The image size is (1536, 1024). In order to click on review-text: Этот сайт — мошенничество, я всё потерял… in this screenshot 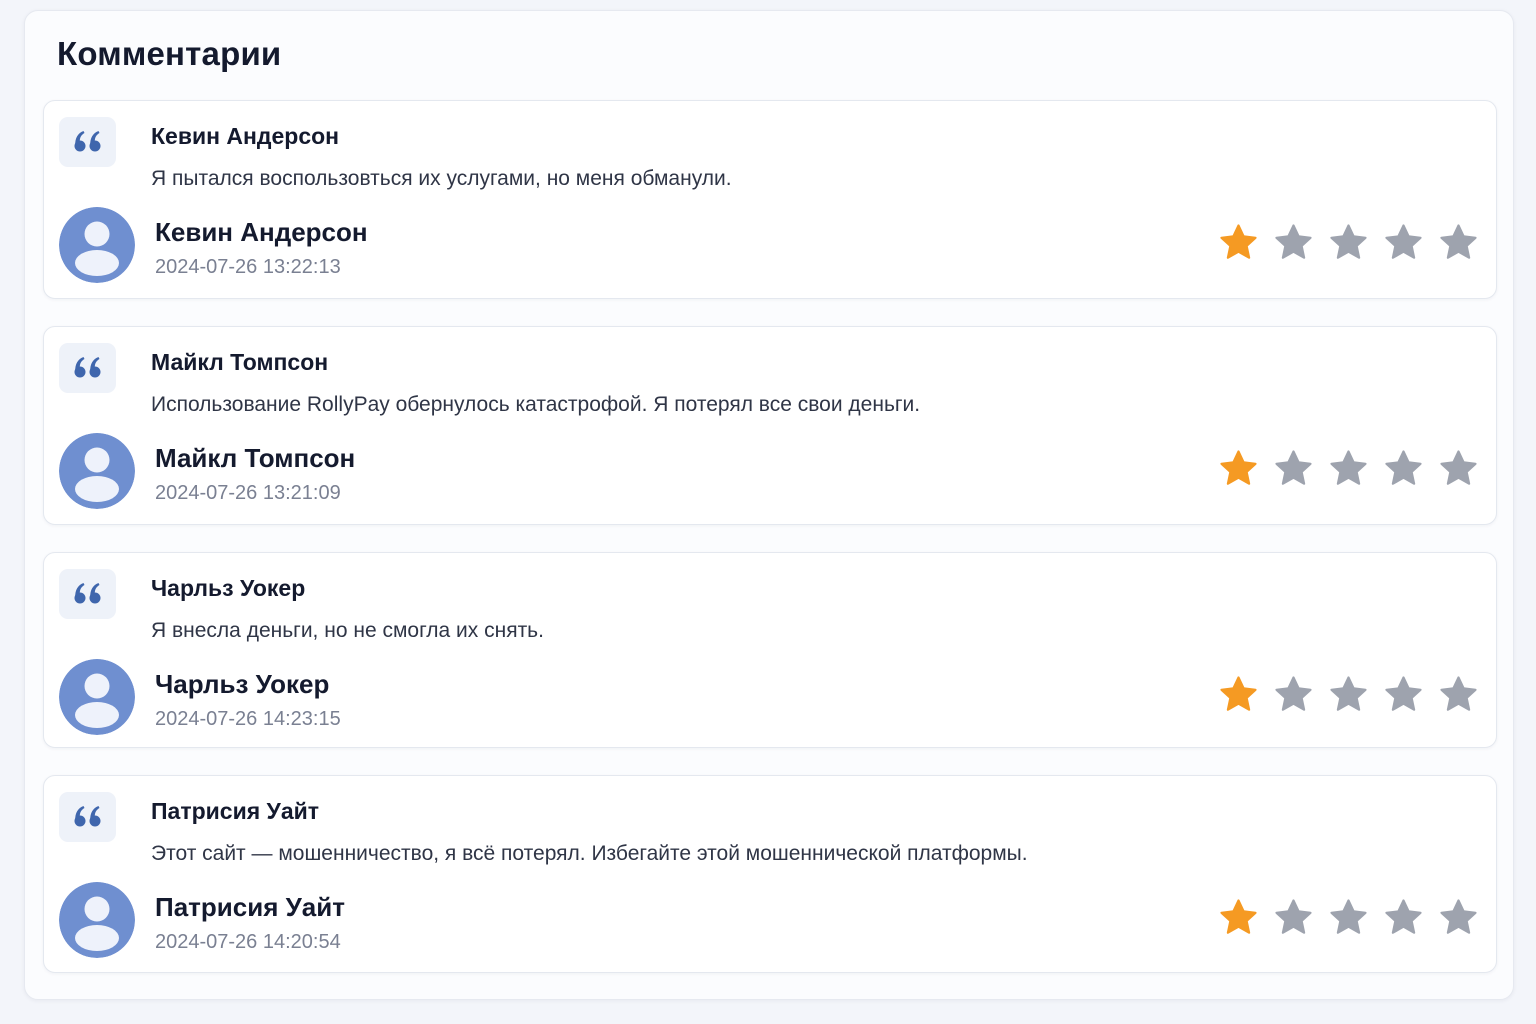, I will do `click(589, 853)`.